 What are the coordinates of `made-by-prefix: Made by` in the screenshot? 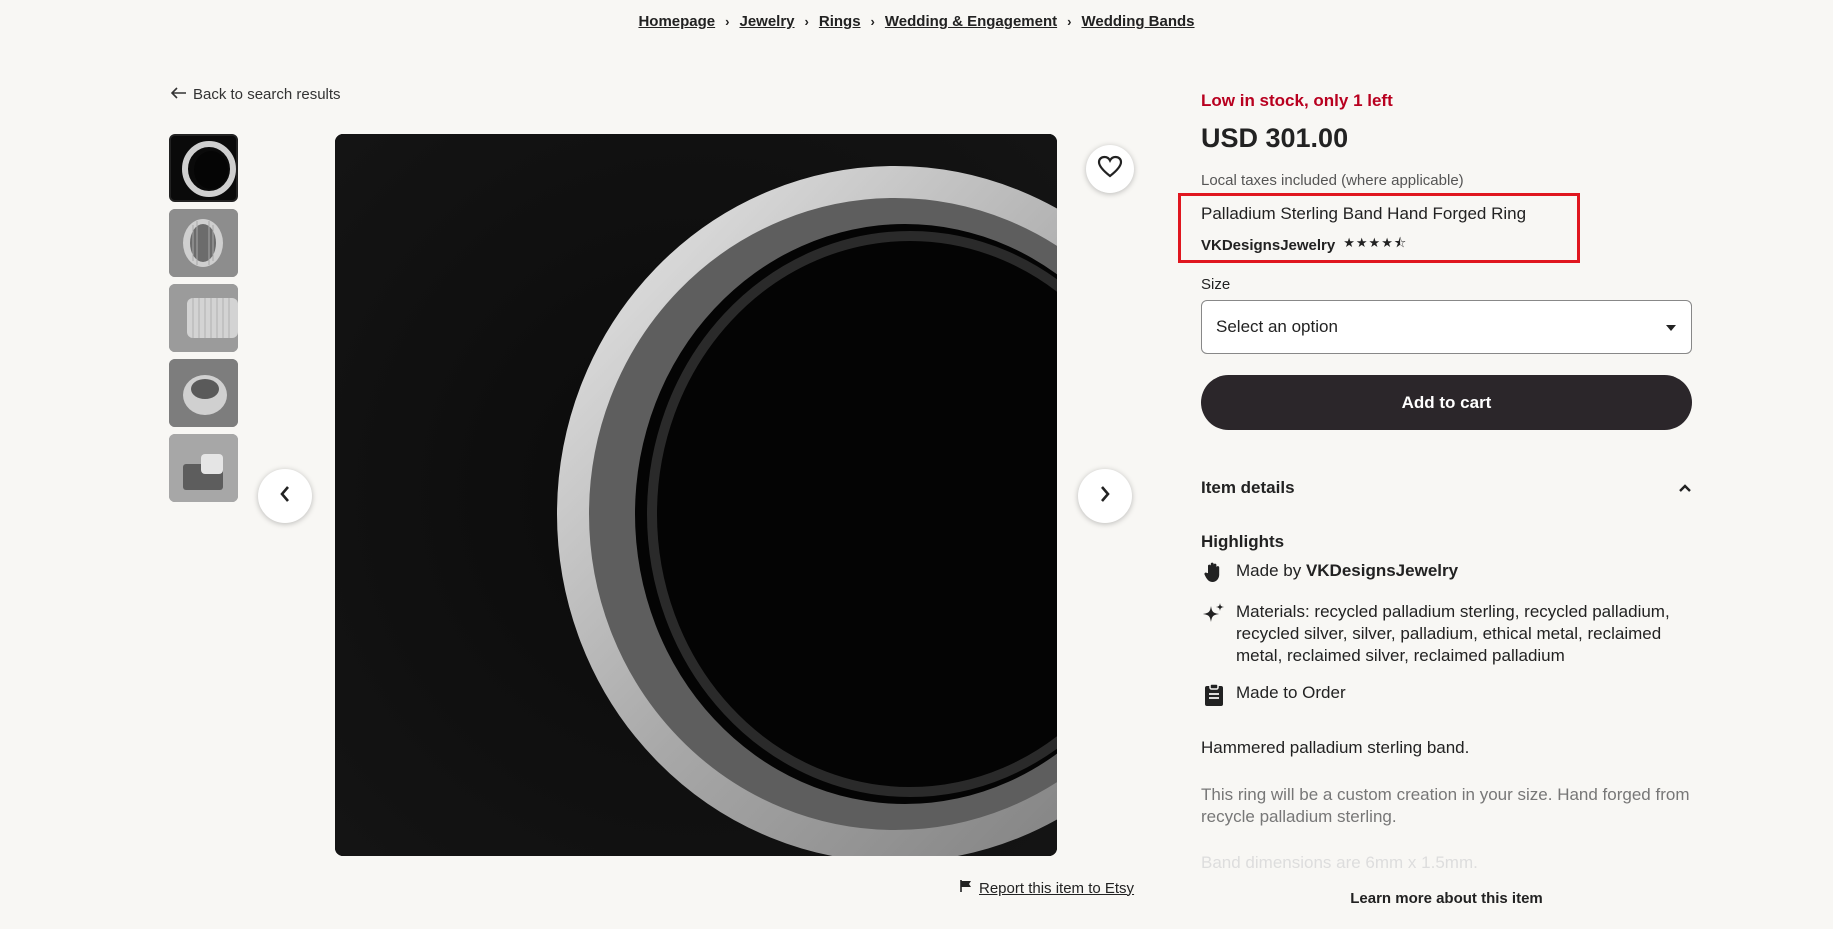 It's located at (1271, 570).